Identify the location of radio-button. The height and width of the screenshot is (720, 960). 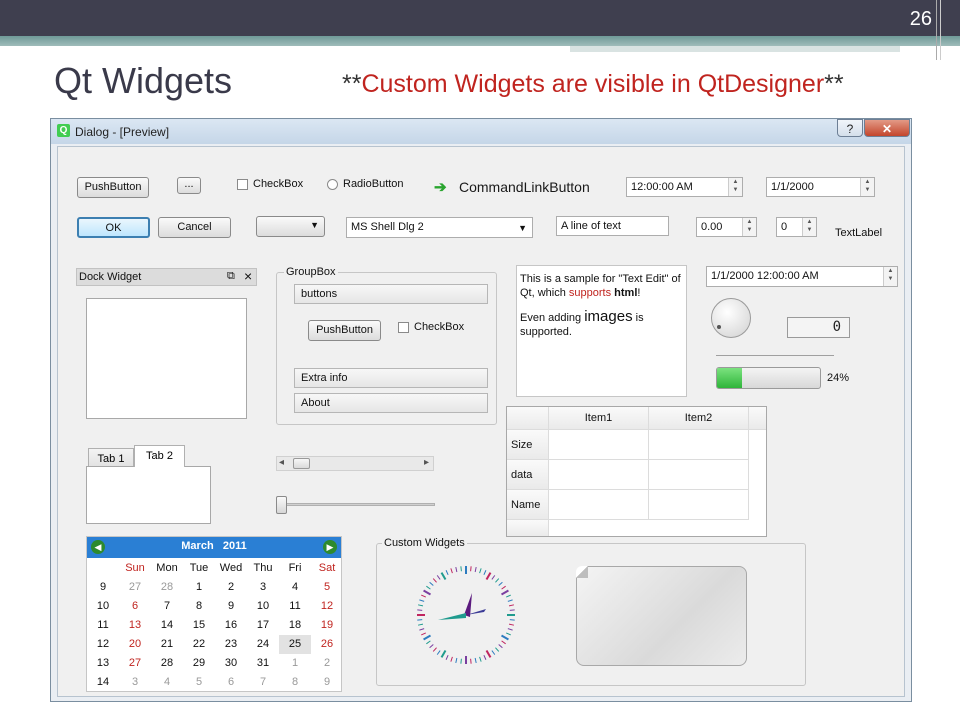
(332, 184).